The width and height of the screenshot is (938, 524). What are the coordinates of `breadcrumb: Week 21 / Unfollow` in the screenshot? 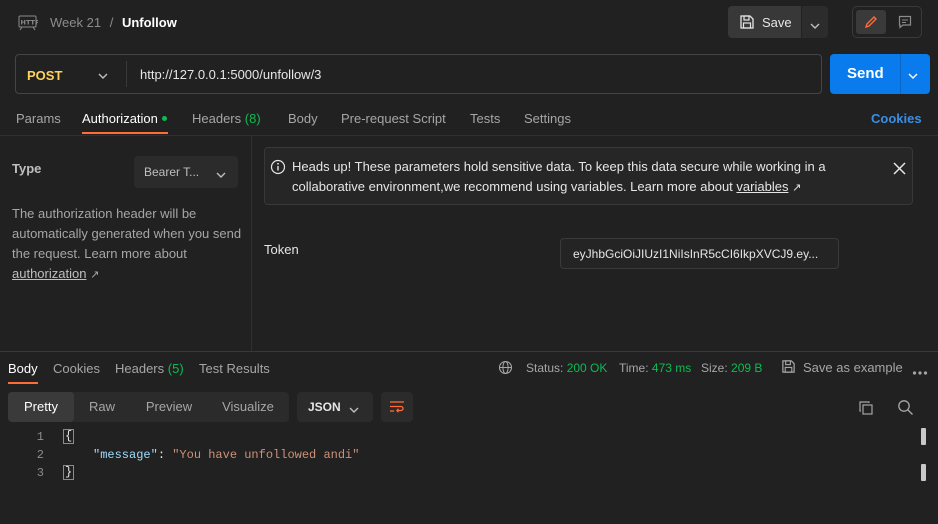 It's located at (113, 22).